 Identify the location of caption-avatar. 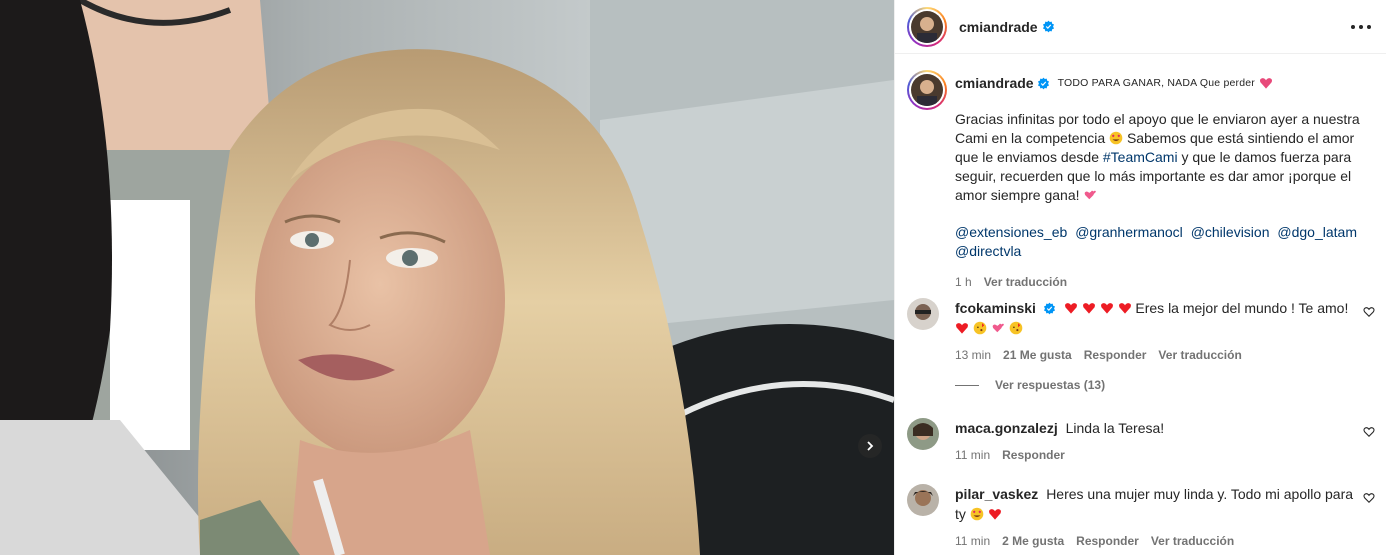
(927, 90).